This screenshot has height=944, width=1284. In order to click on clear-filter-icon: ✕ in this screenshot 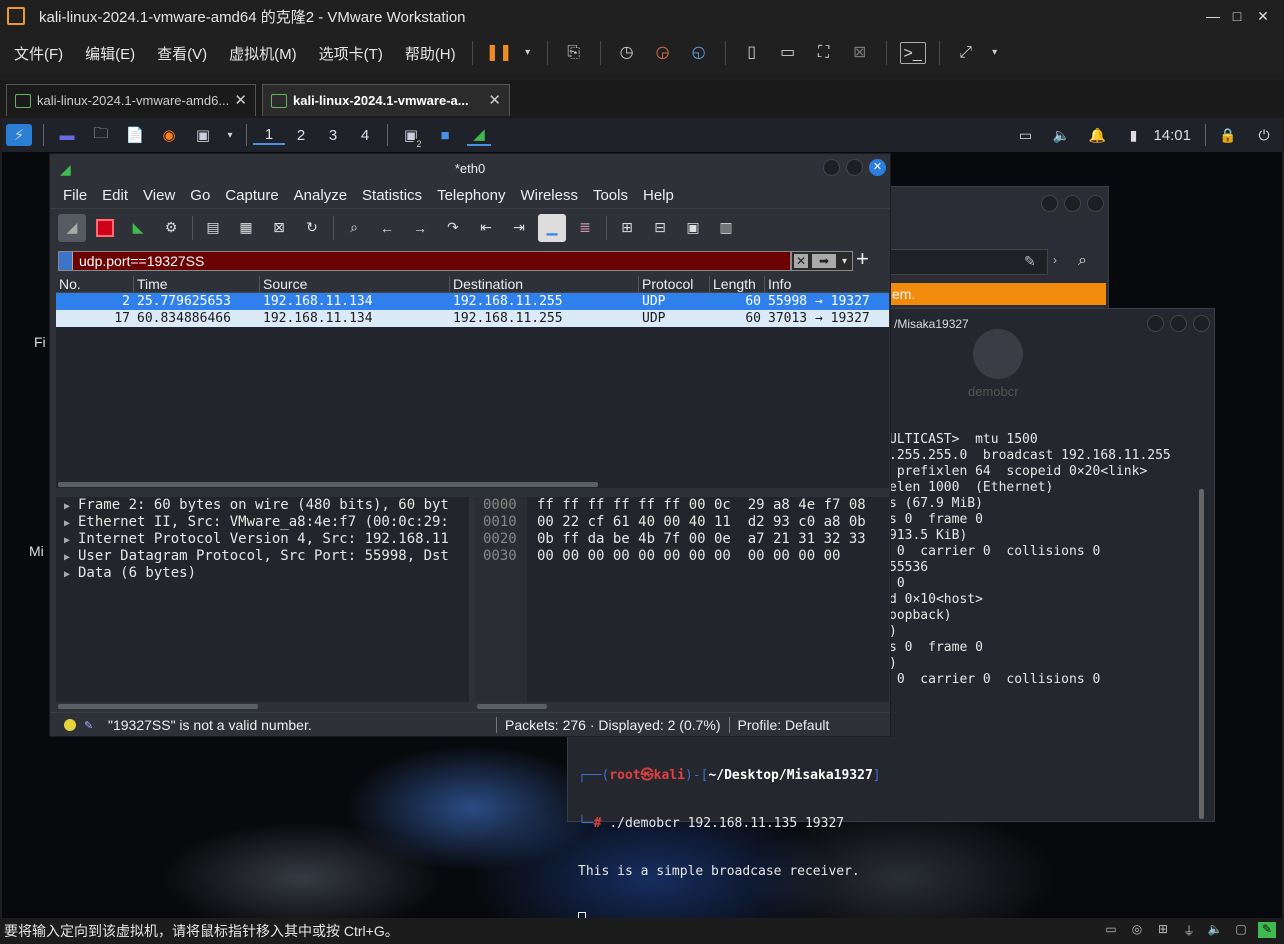, I will do `click(801, 261)`.